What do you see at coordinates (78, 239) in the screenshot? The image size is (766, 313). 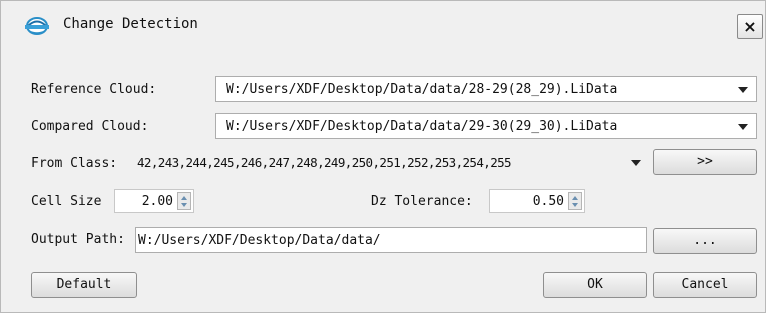 I see `output-path-label: Output Path:` at bounding box center [78, 239].